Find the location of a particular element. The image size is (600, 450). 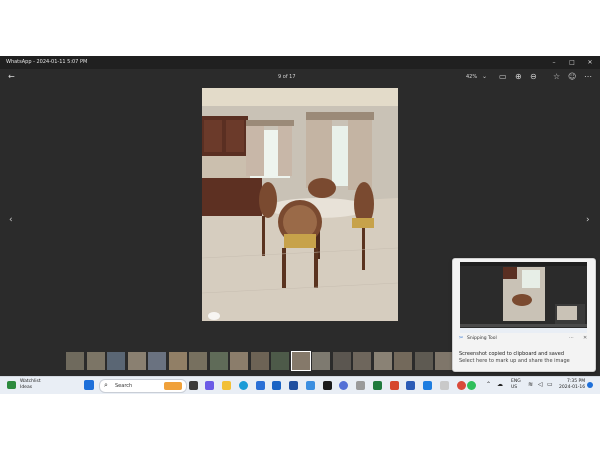

notification-app-name: Snipping Tool is located at coordinates (482, 338).